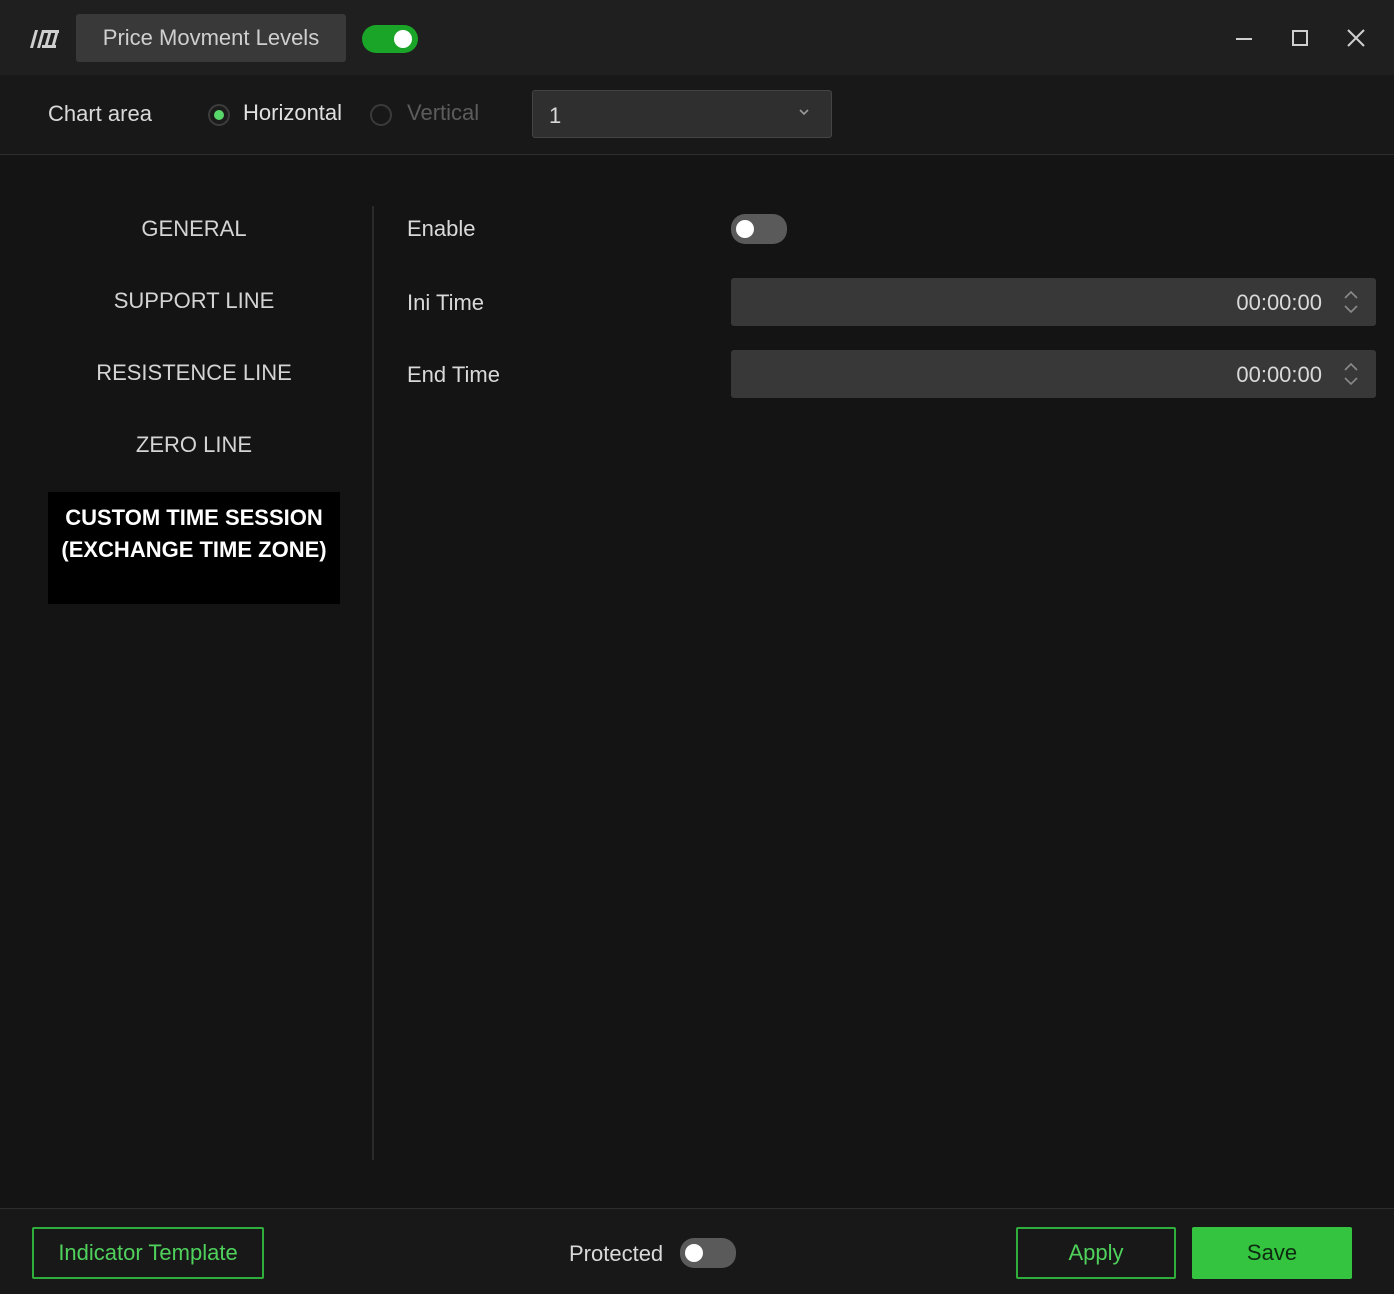 Image resolution: width=1394 pixels, height=1294 pixels. Describe the element at coordinates (219, 115) in the screenshot. I see `horizontal-radio` at that location.